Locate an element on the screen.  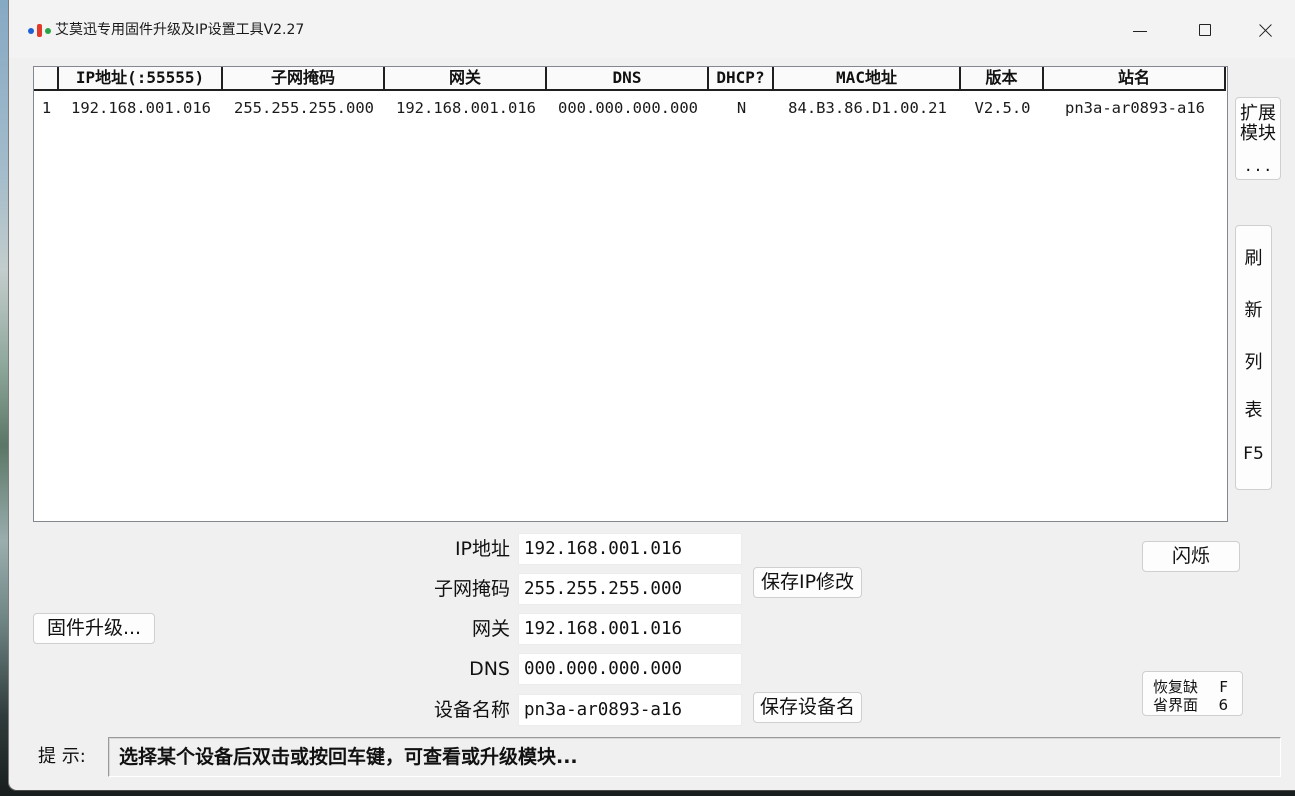
maximize-button is located at coordinates (1205, 29).